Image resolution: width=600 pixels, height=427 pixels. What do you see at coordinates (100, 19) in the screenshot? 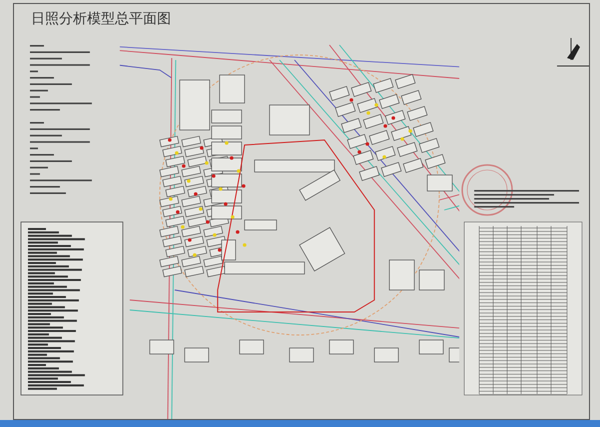
I see `drawing-title: 日照分析模型总平面图` at bounding box center [100, 19].